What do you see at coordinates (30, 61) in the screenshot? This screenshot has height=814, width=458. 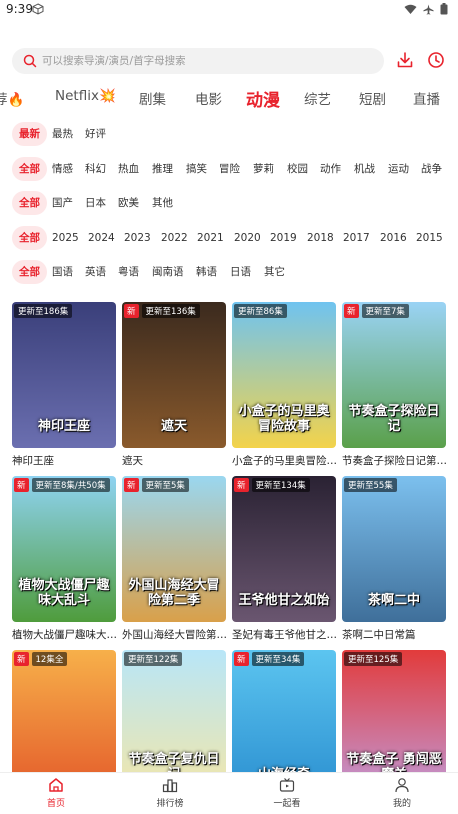 I see `search-icon` at bounding box center [30, 61].